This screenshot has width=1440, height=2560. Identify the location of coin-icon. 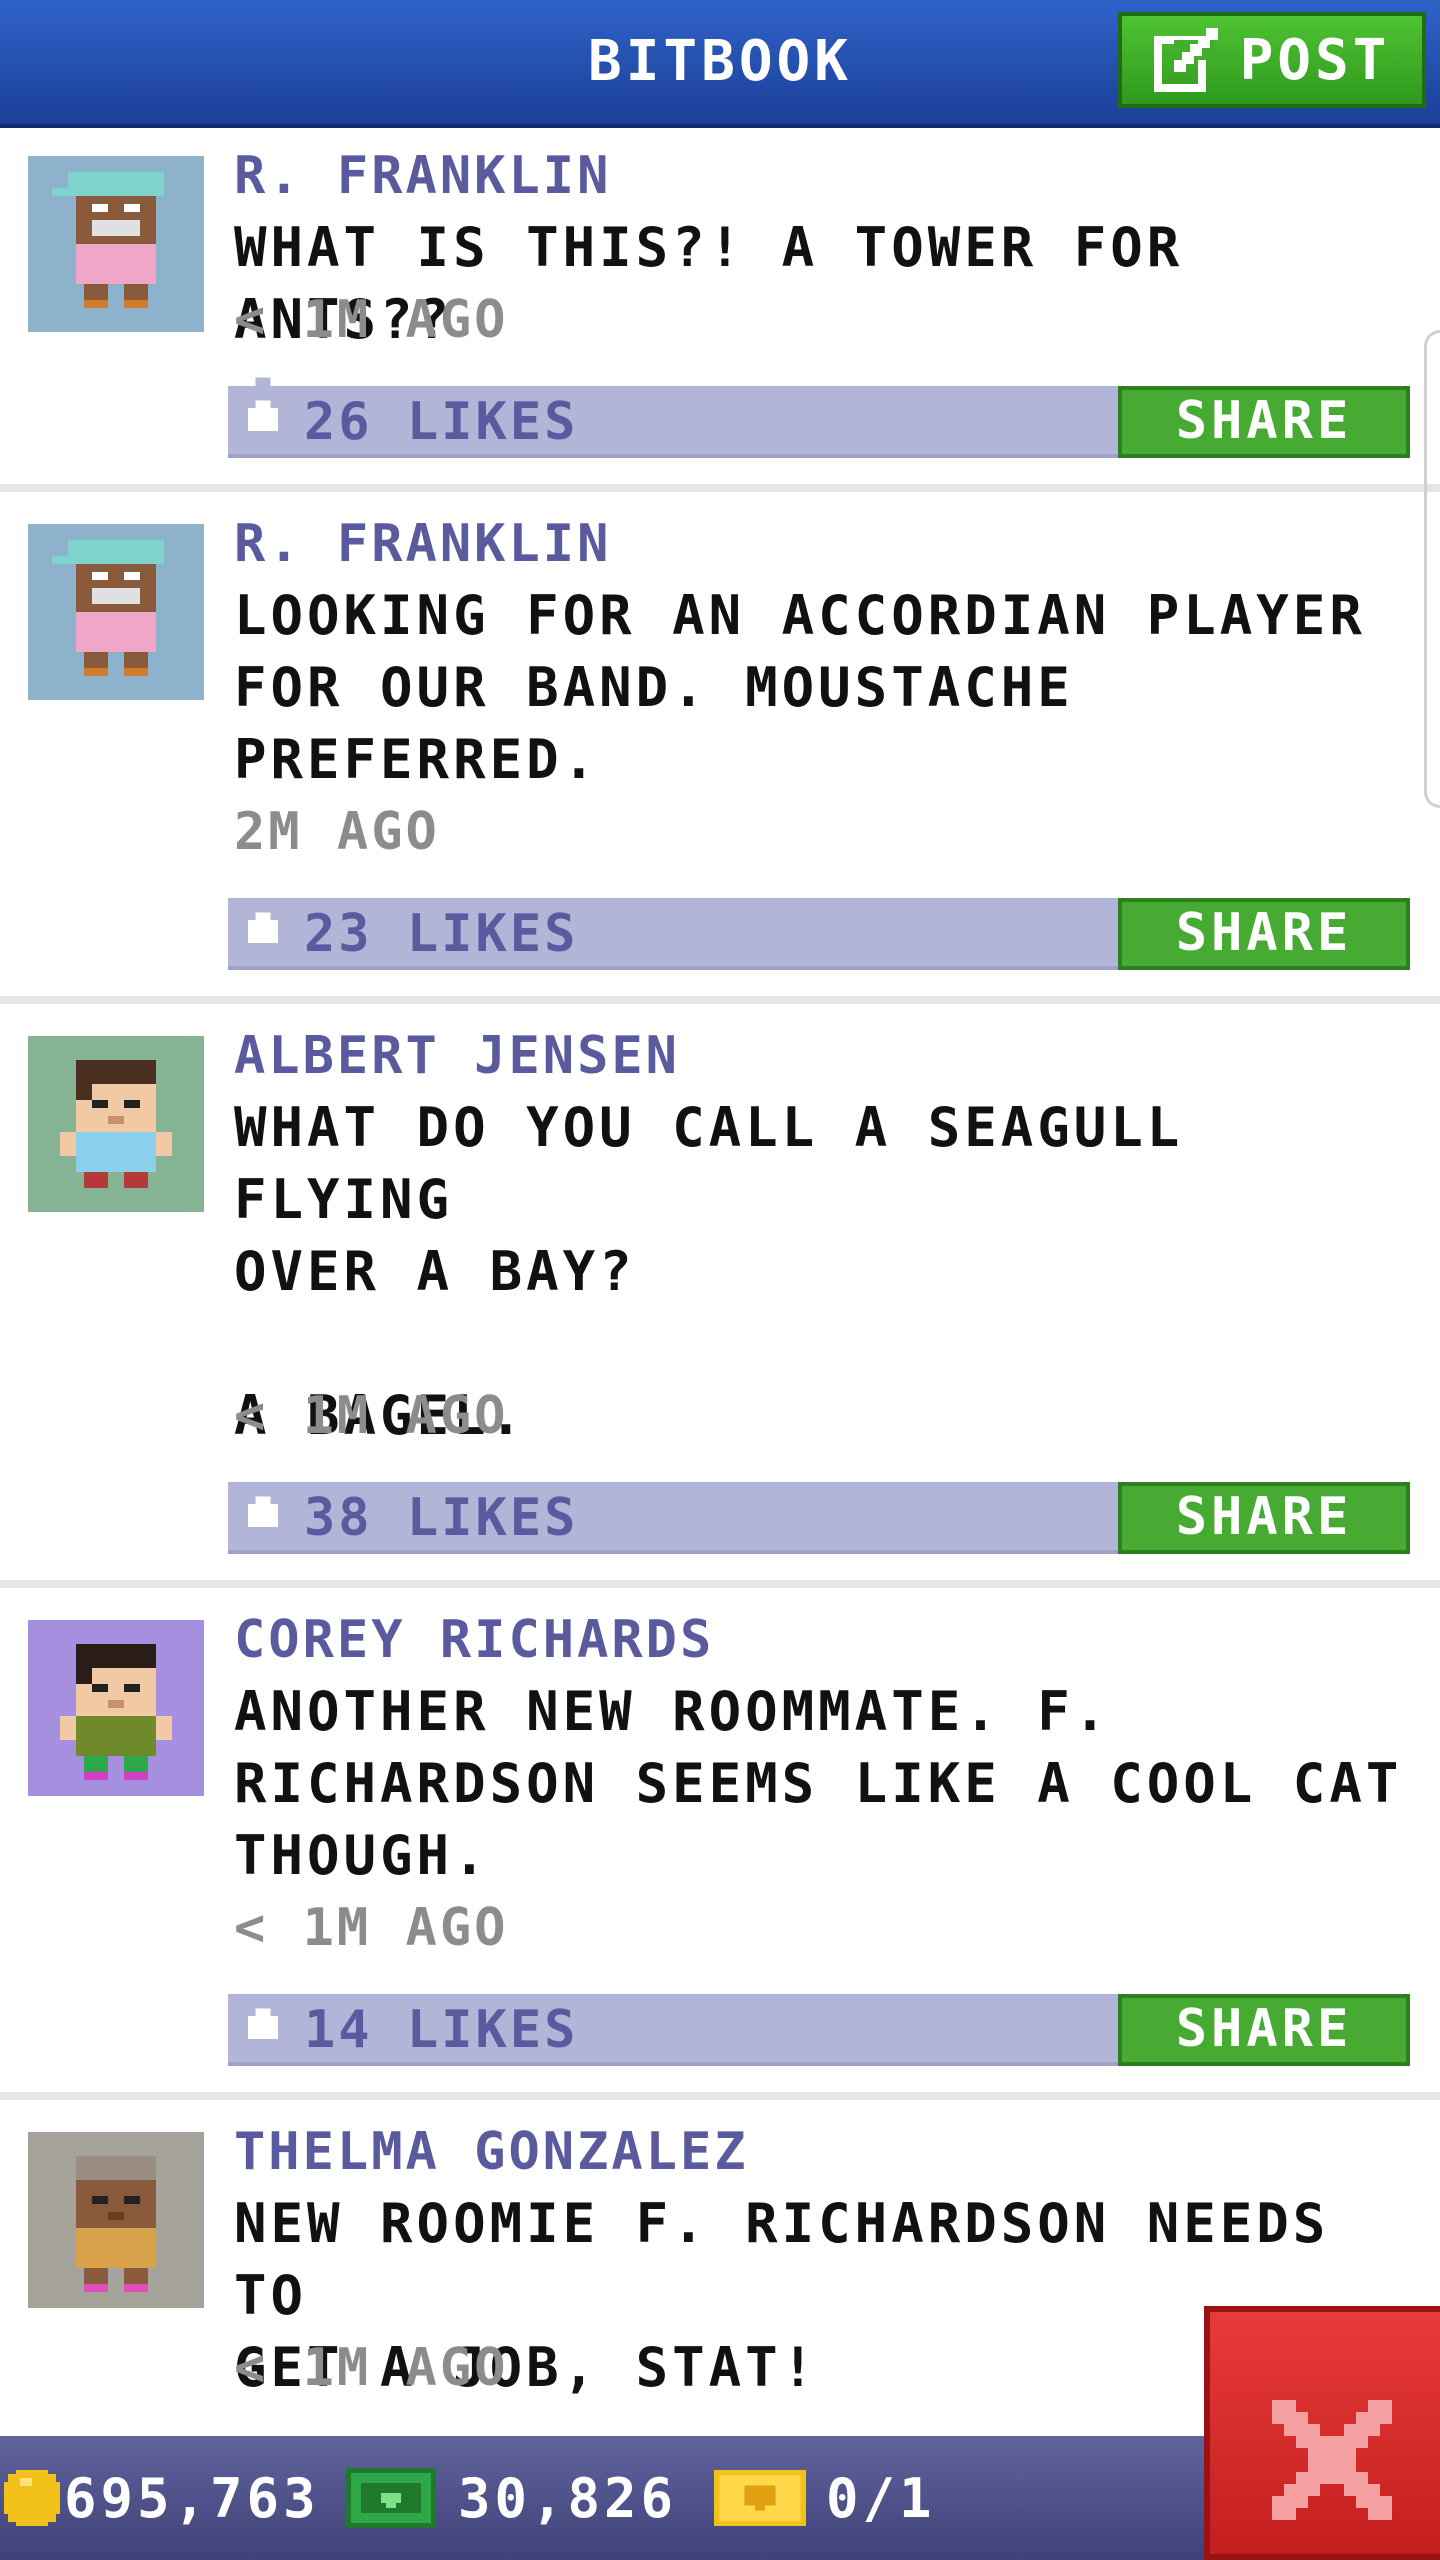
(32, 2498).